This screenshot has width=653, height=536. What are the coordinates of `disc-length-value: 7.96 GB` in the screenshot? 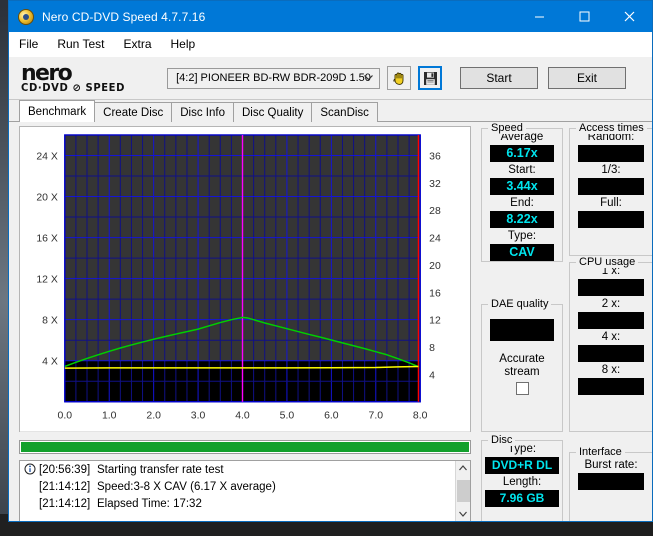 It's located at (522, 498).